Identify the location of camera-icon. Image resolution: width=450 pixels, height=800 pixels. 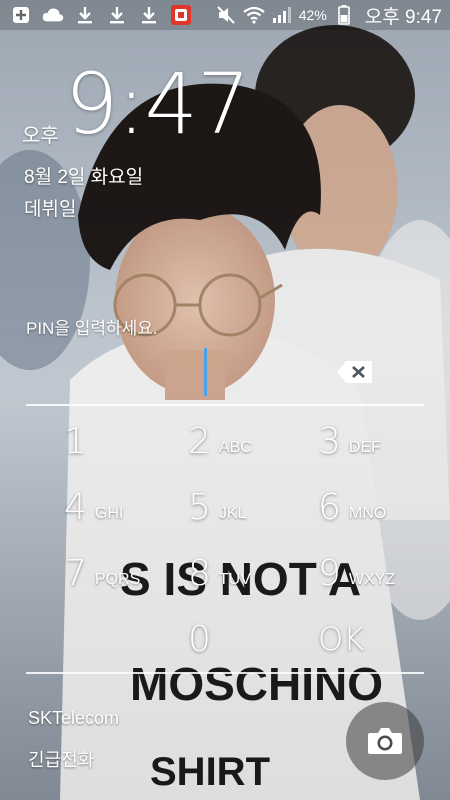
(385, 741).